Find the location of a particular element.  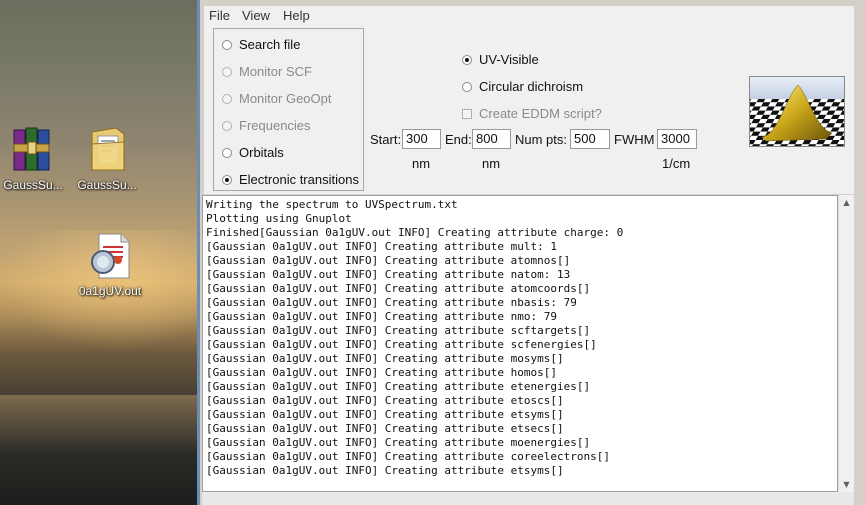

scroll-down-icon: ▼ is located at coordinates (846, 484).